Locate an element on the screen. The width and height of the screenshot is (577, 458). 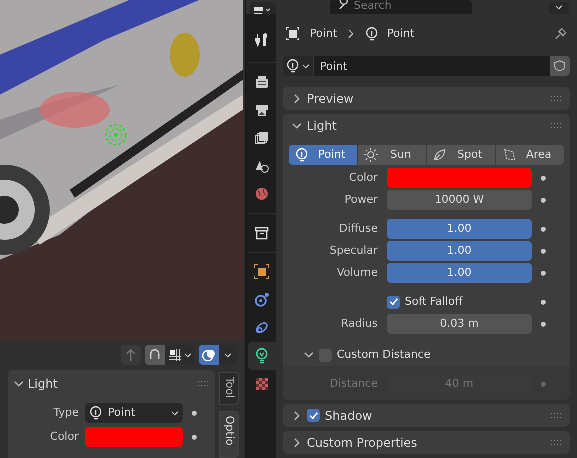
properties-tab is located at coordinates (262, 356).